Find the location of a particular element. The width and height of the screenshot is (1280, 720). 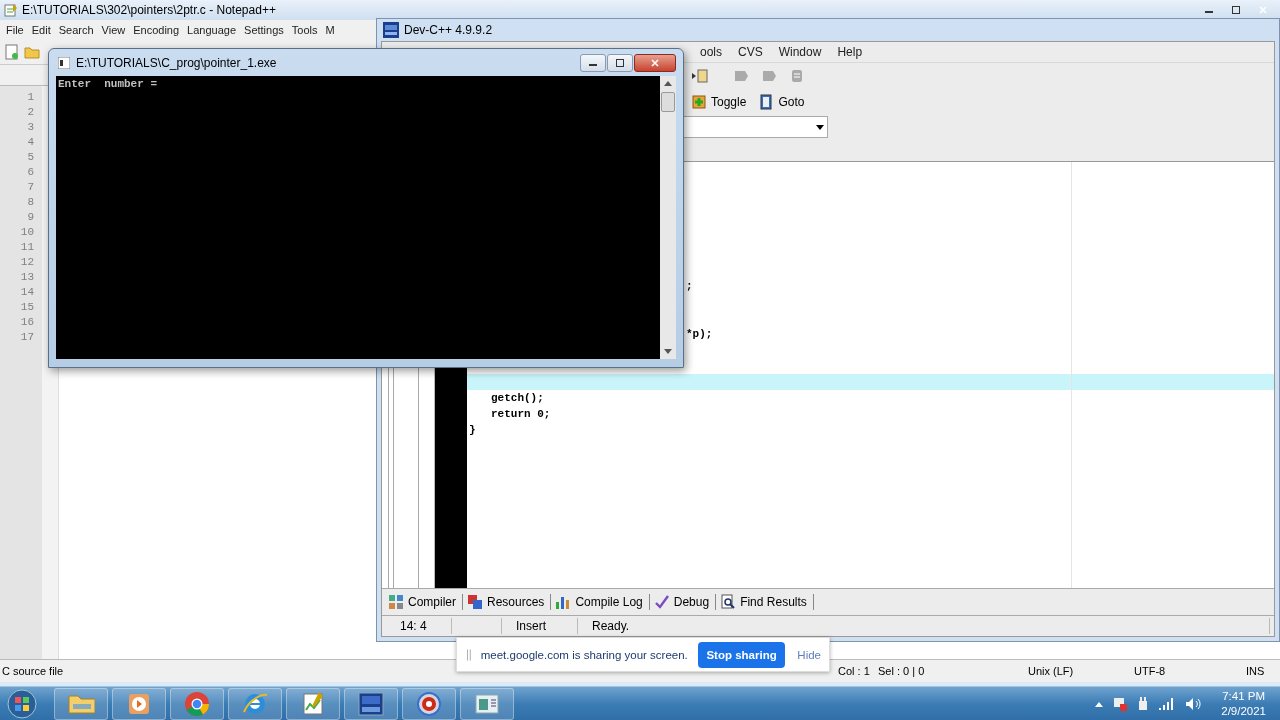

code-line: getch(); is located at coordinates (517, 398).